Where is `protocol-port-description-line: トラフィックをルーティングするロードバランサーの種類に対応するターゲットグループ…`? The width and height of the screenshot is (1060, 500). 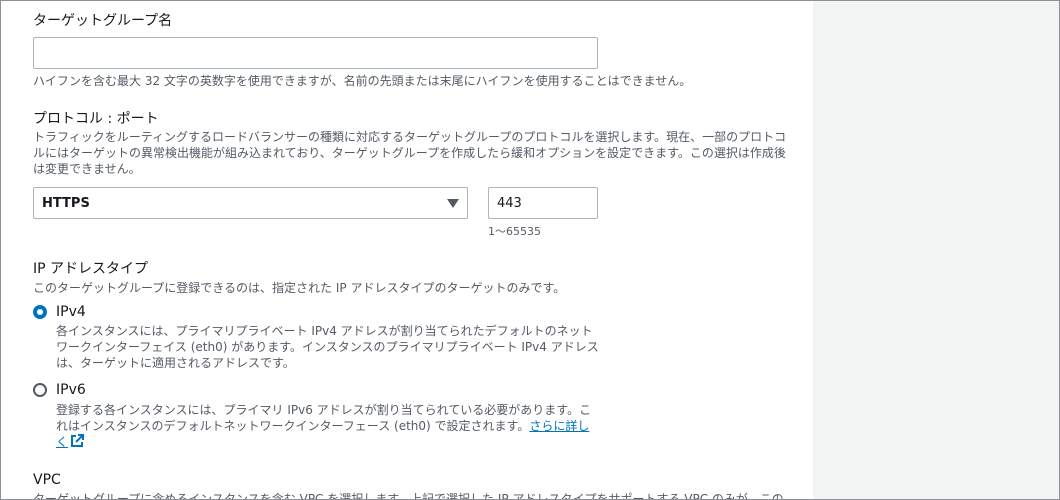
protocol-port-description-line: トラフィックをルーティングするロードバランサーの種類に対応するターゲットグループ… is located at coordinates (410, 137).